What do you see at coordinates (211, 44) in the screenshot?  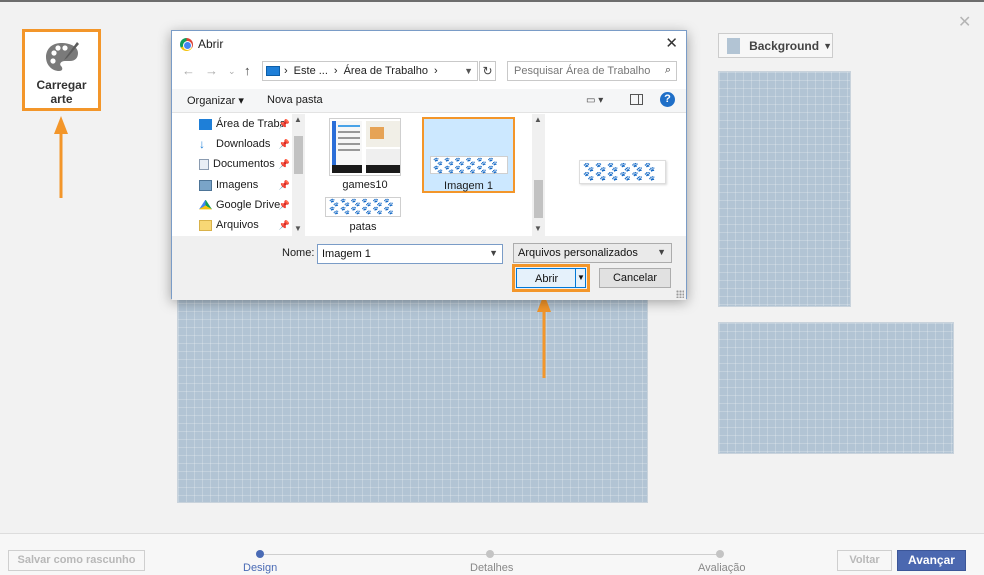 I see `dialog-title: Abrir` at bounding box center [211, 44].